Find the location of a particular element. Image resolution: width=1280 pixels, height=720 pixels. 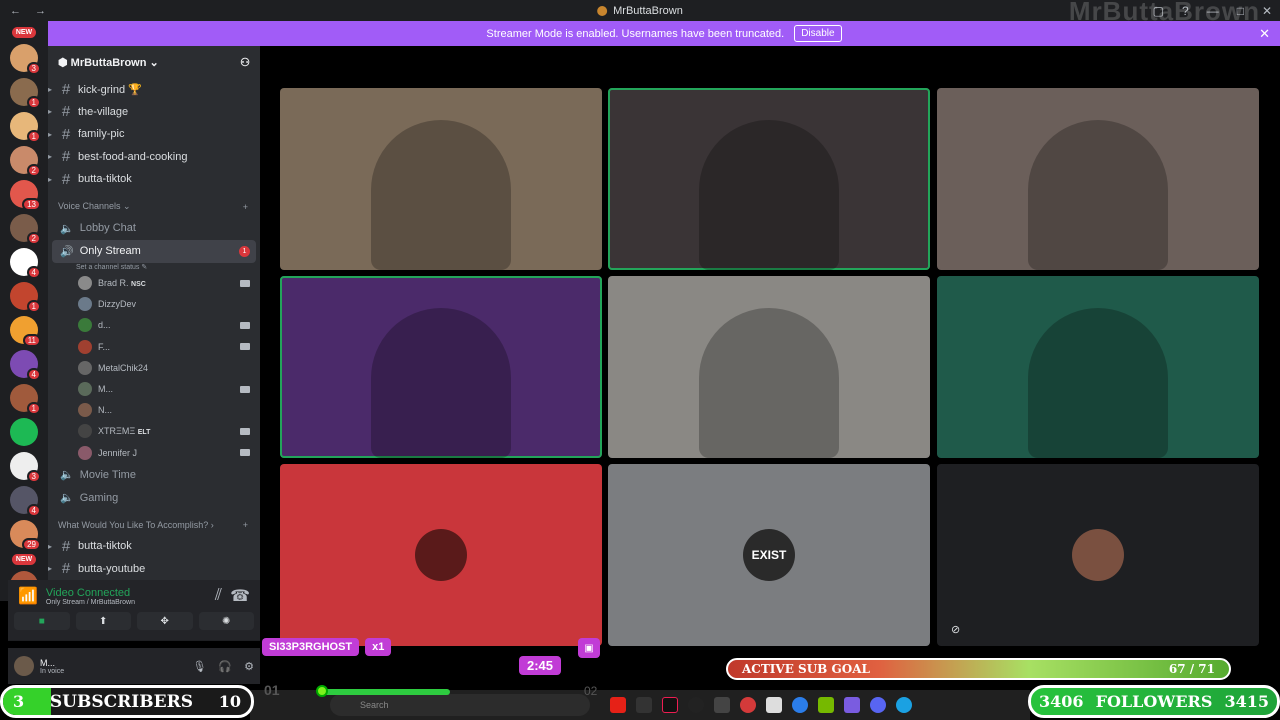

speaker-icon: 🔈 is located at coordinates (67, 228).